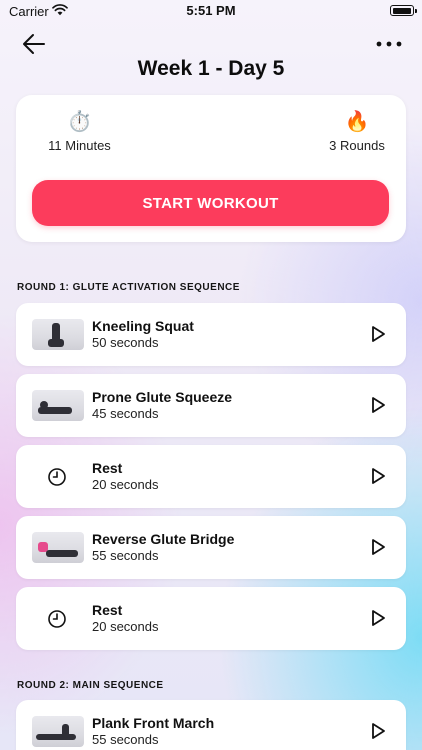 This screenshot has width=422, height=750. I want to click on battery-icon, so click(403, 10).